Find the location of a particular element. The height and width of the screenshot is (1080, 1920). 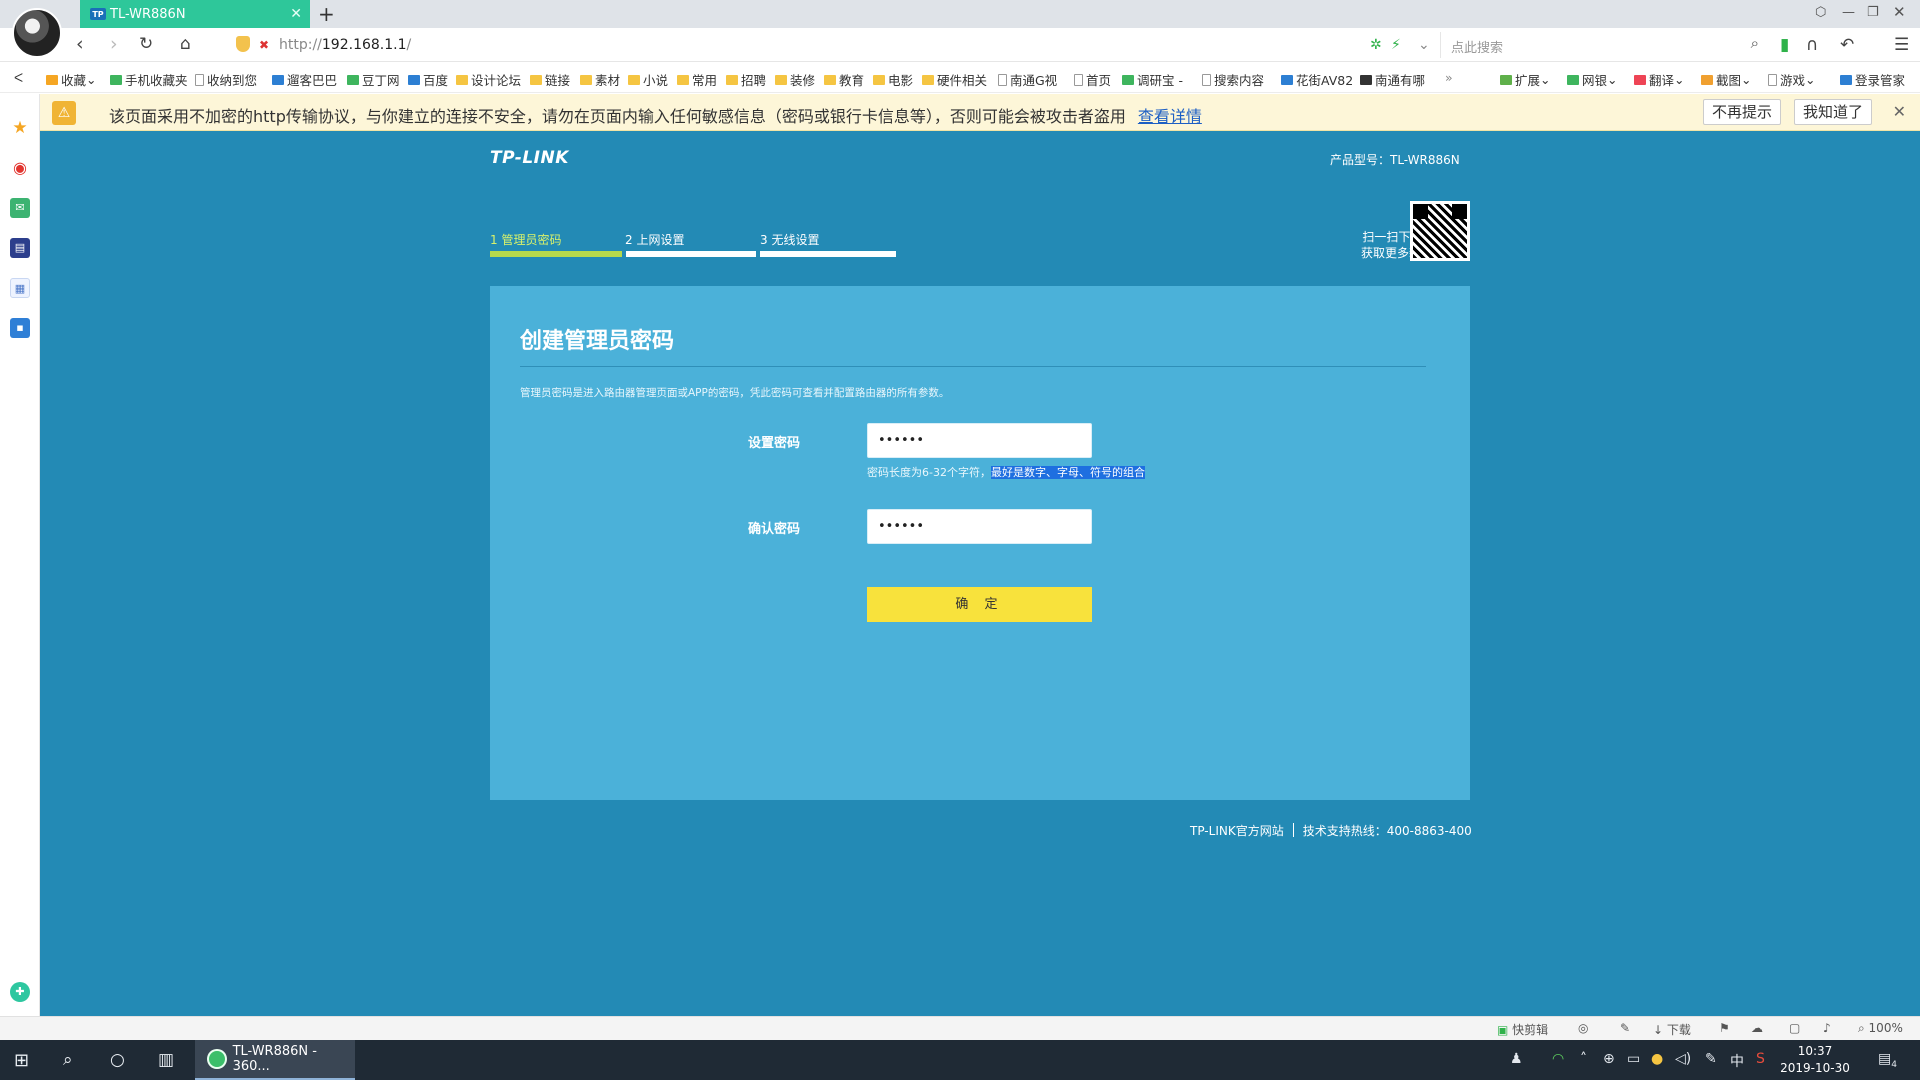

bookmark-item: 搜索内容 is located at coordinates (1233, 79).